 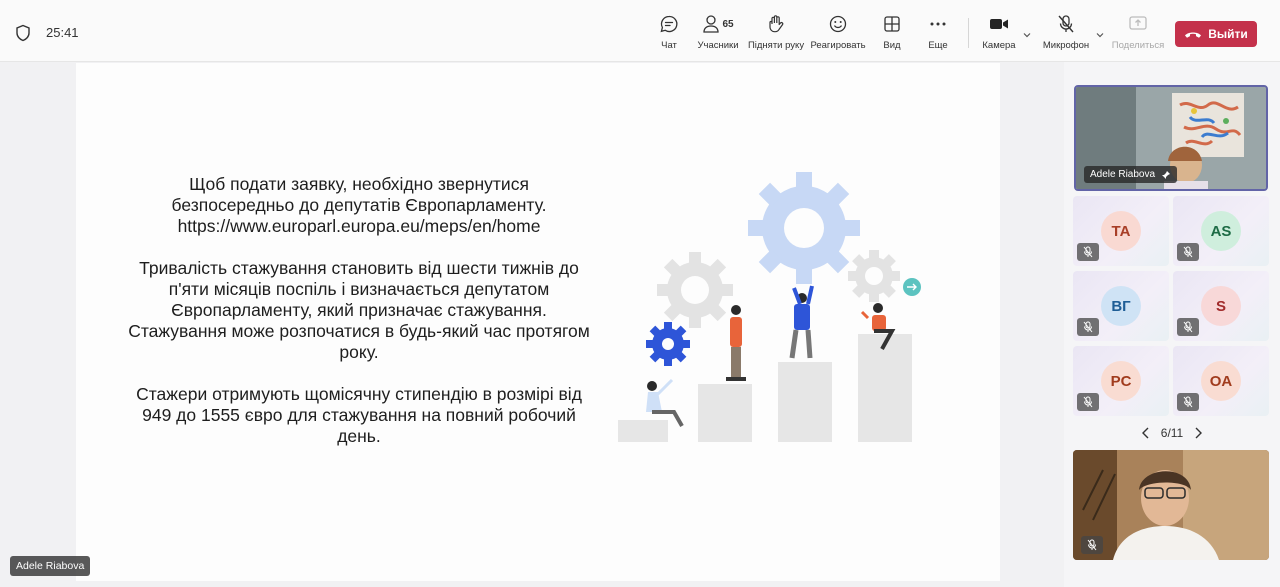 I want to click on chevron-right-icon, so click(x=1198, y=433).